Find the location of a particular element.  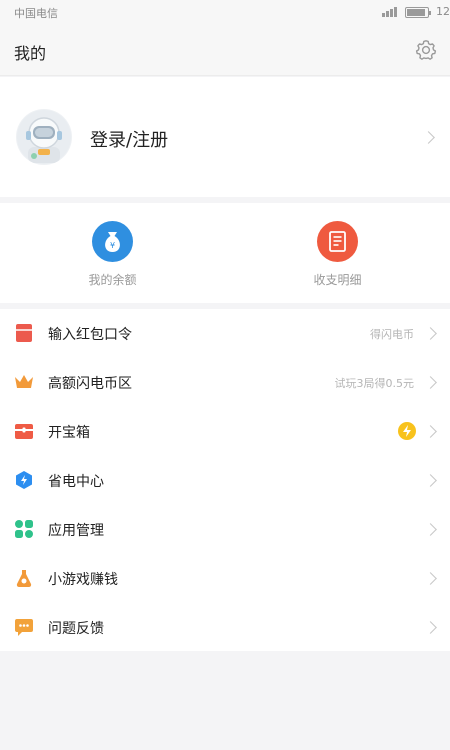

menu-item-red-envelope: 输入红包口令 得闪电币 is located at coordinates (225, 333).